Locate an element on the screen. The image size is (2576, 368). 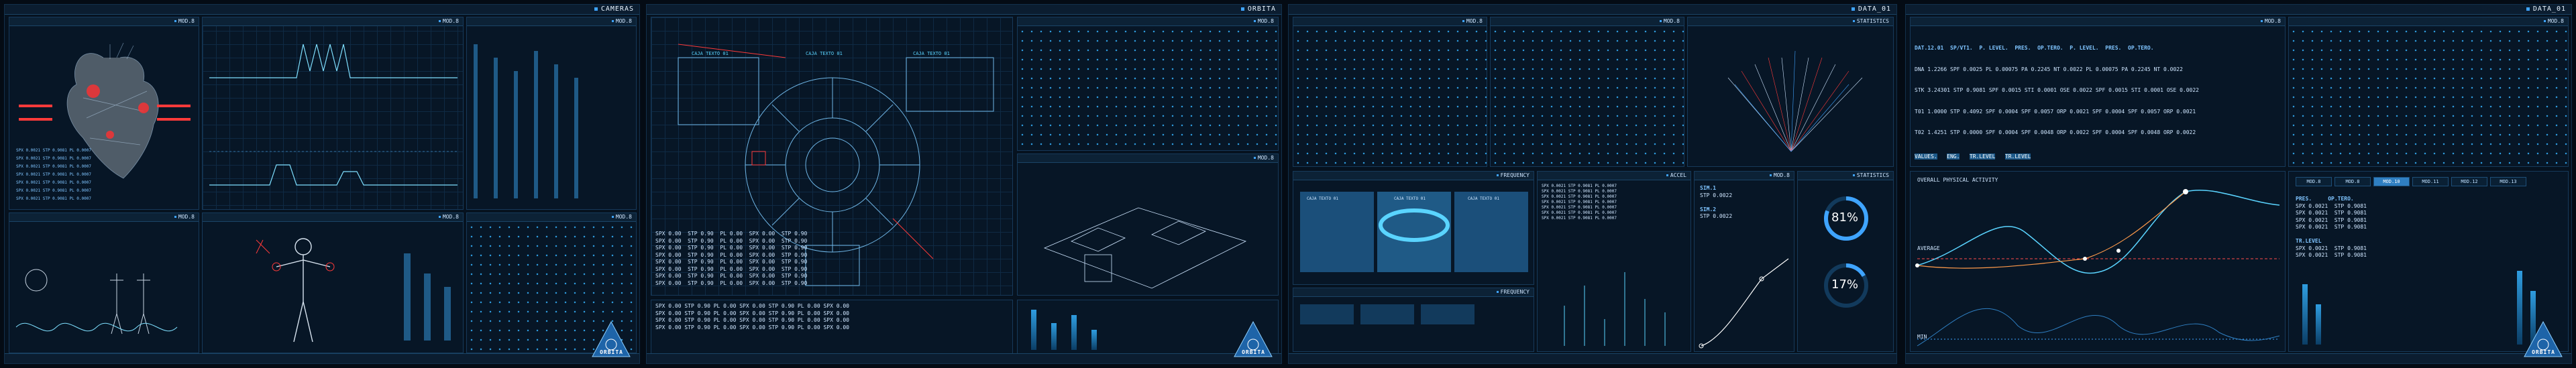
bar-columns is located at coordinates (526, 121).